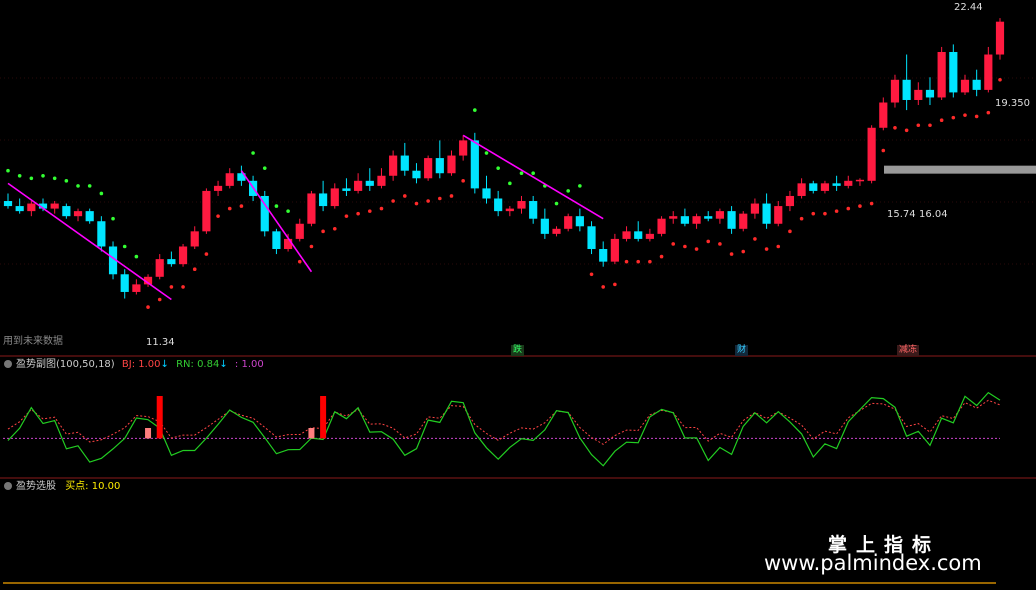 This screenshot has width=1036, height=590. I want to click on third-value: : 1.00, so click(249, 364).